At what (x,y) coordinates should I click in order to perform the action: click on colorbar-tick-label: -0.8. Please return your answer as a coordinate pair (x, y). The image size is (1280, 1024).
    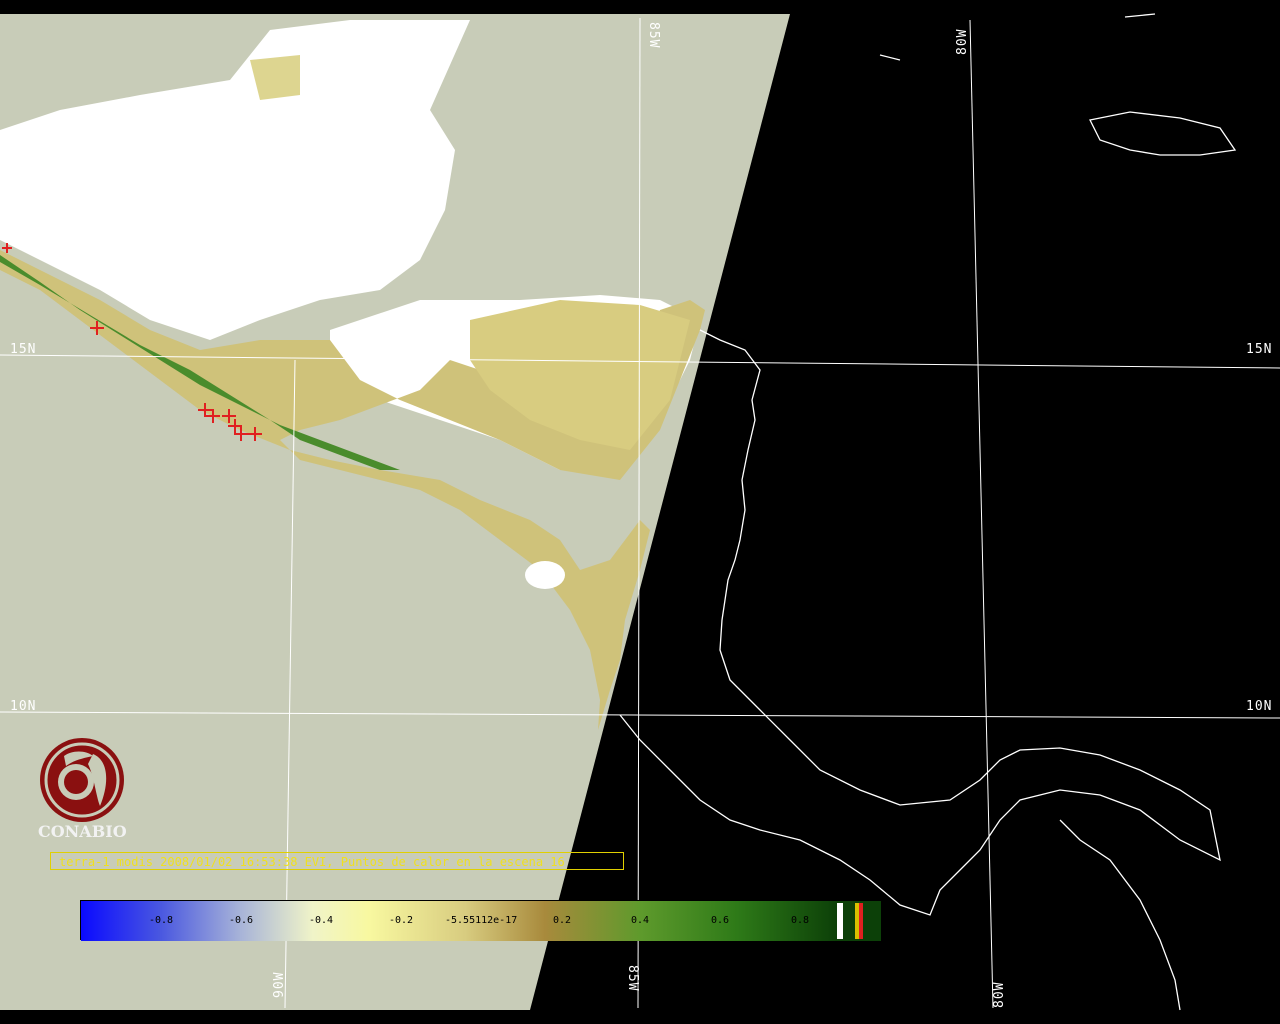
    Looking at the image, I should click on (161, 920).